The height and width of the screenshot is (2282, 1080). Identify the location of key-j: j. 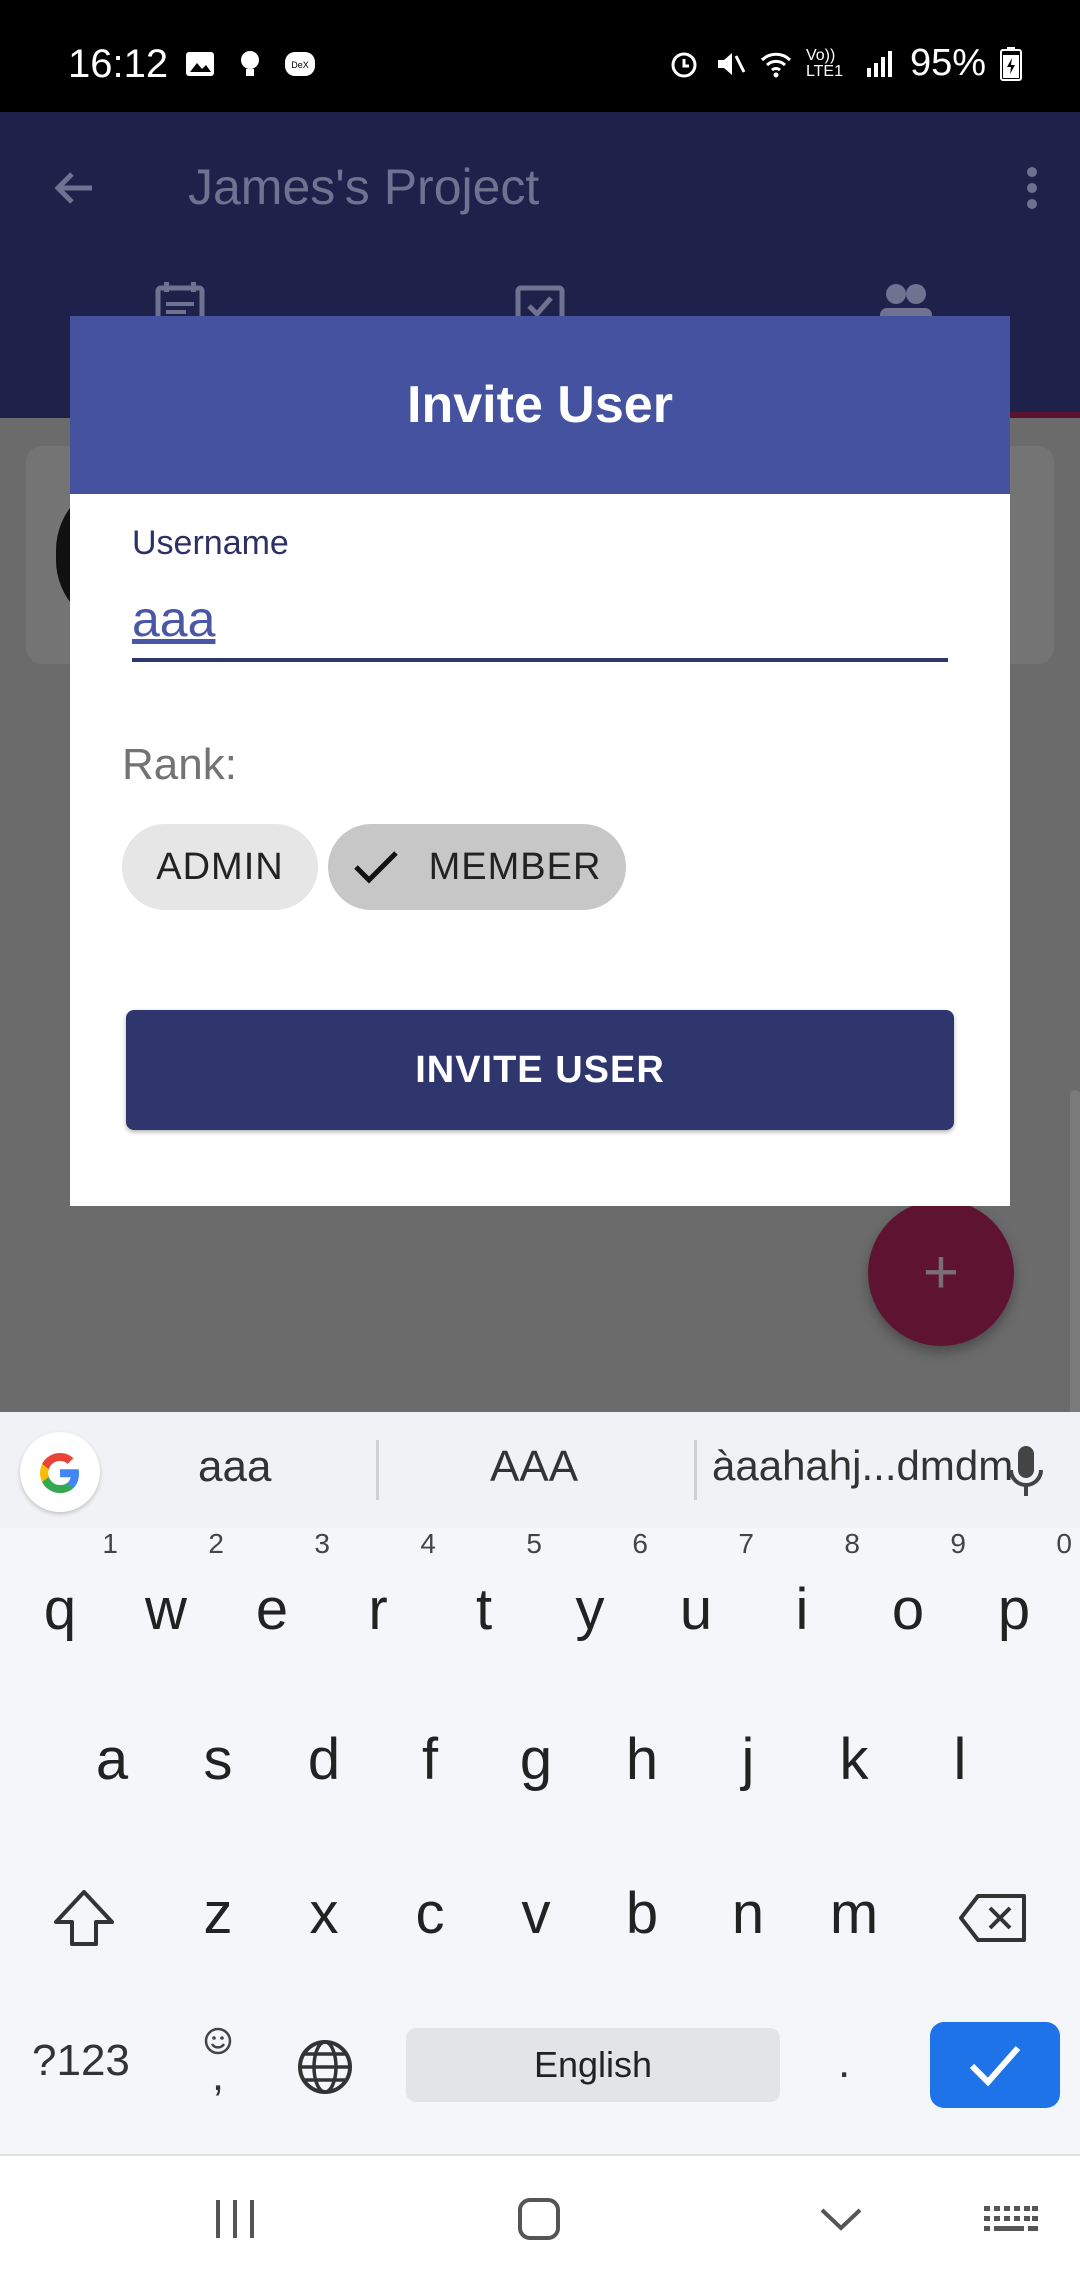
(748, 1759).